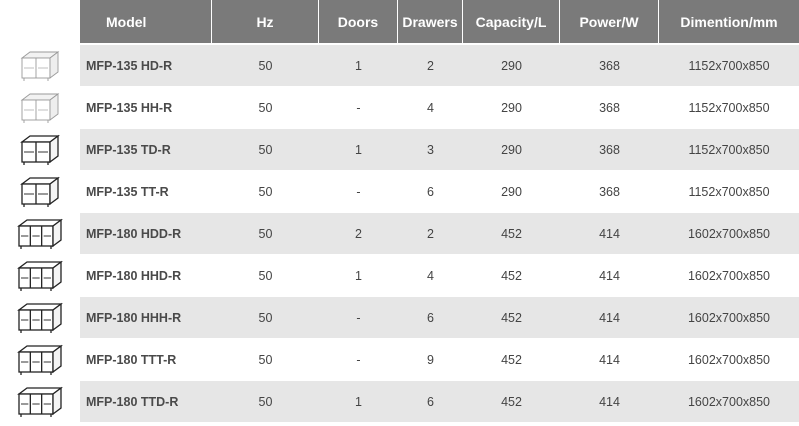 This screenshot has width=799, height=426. Describe the element at coordinates (358, 22) in the screenshot. I see `header-doors: Doors` at that location.